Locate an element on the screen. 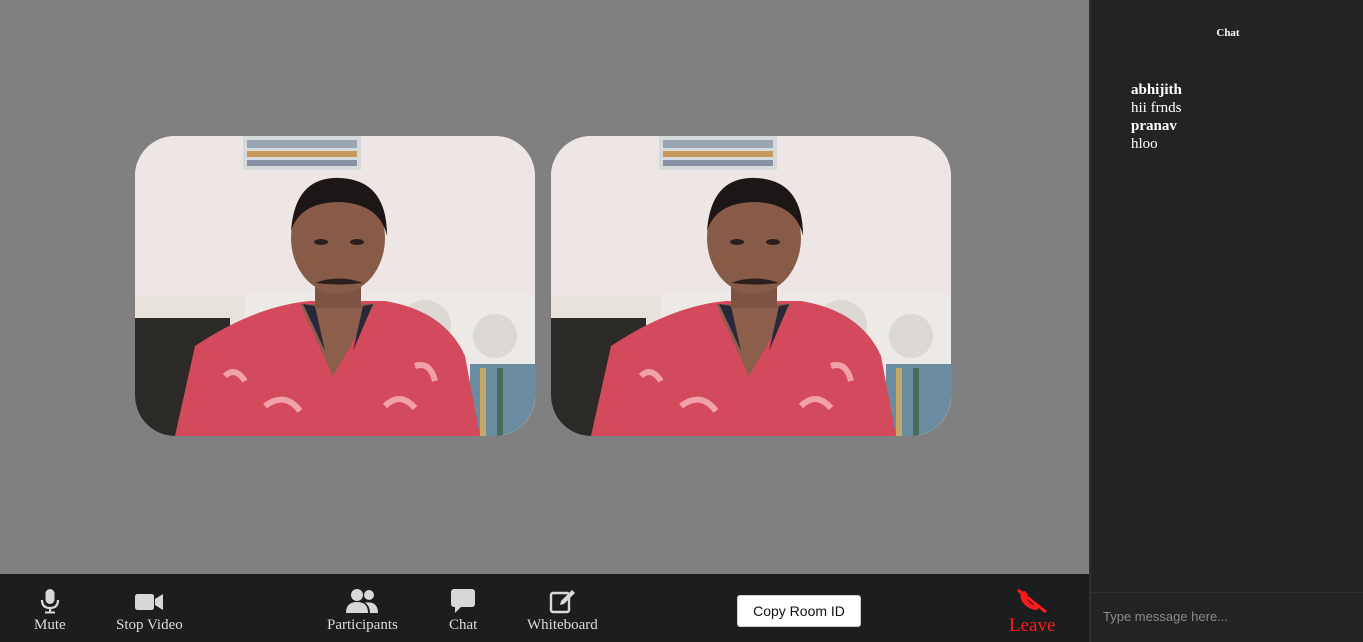 The height and width of the screenshot is (642, 1363). chat-input-area is located at coordinates (1227, 617).